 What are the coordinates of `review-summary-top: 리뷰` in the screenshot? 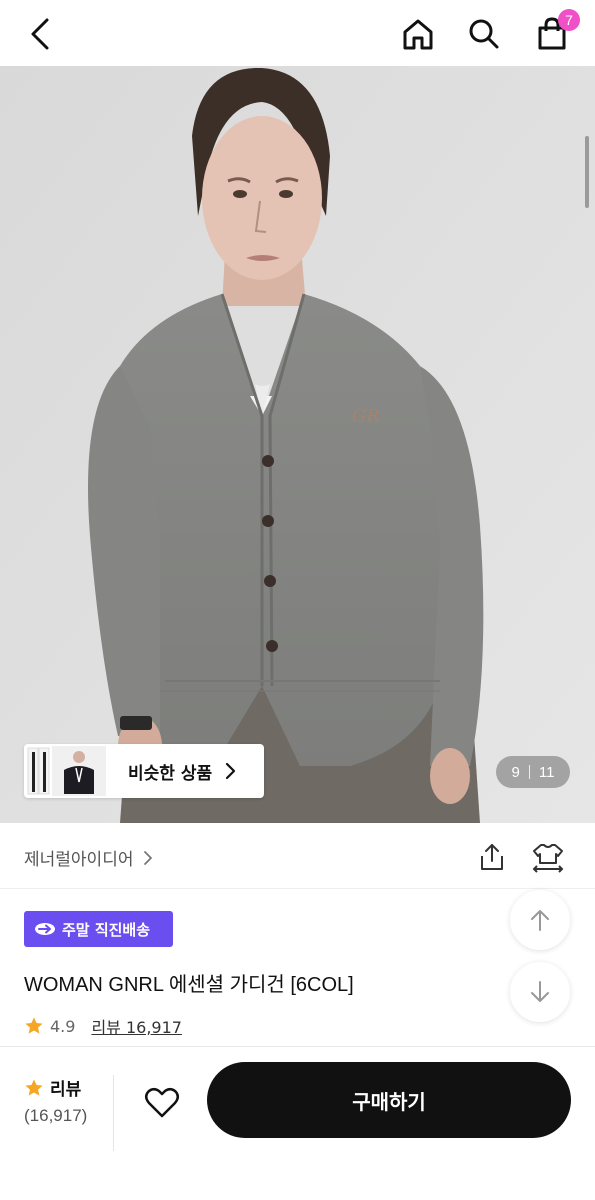 It's located at (64, 1087).